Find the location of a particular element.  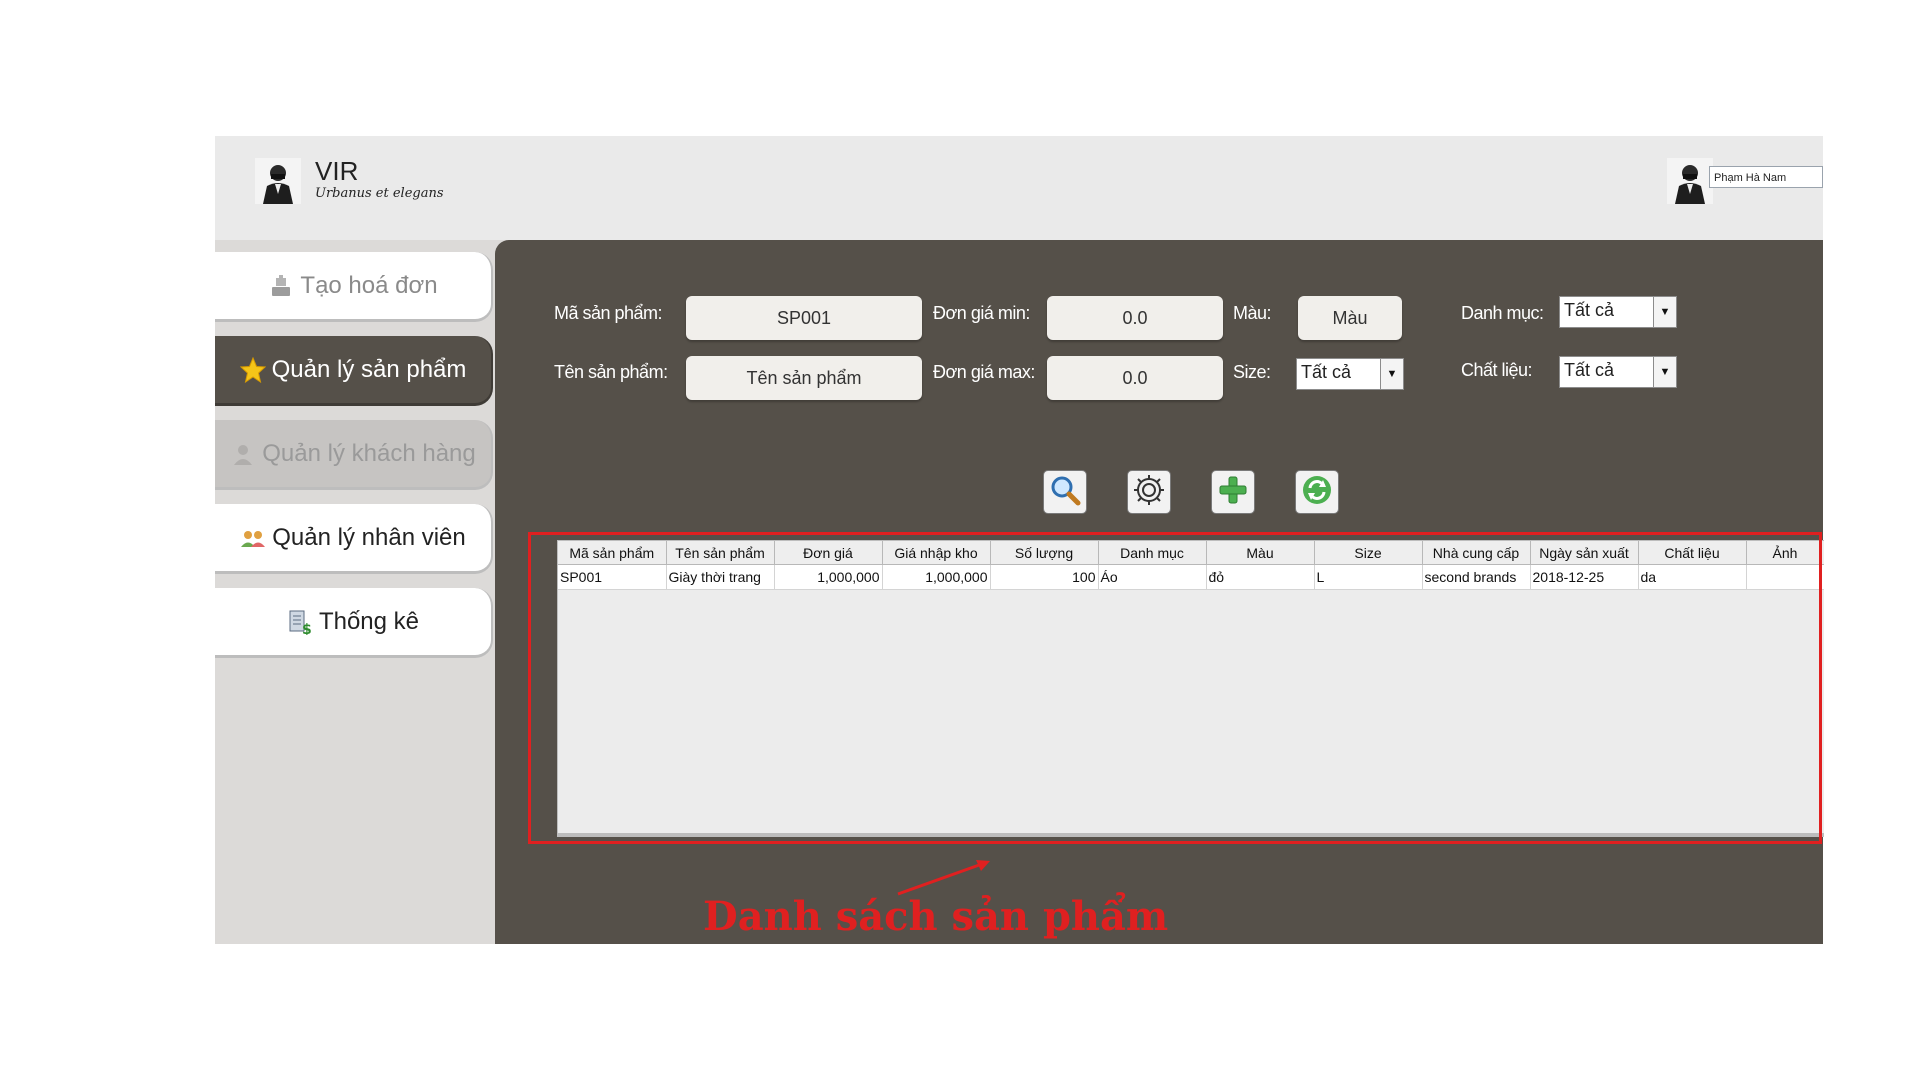

settings-button is located at coordinates (1149, 492).